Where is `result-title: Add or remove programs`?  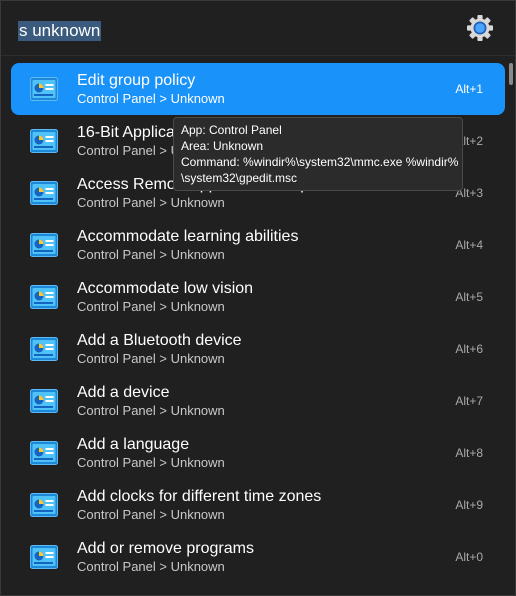 result-title: Add or remove programs is located at coordinates (165, 548).